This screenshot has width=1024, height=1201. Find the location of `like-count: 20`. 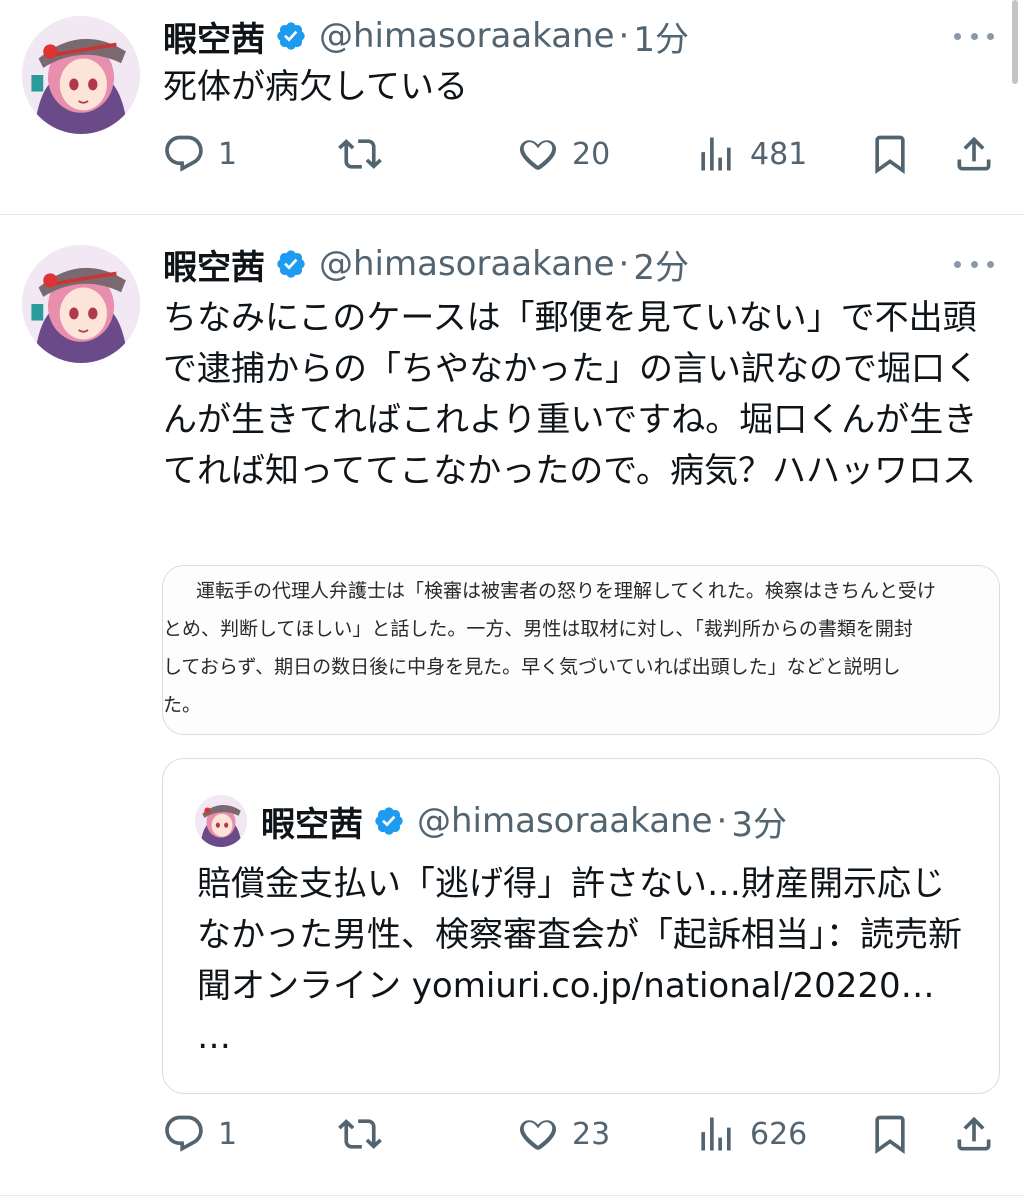

like-count: 20 is located at coordinates (591, 154).